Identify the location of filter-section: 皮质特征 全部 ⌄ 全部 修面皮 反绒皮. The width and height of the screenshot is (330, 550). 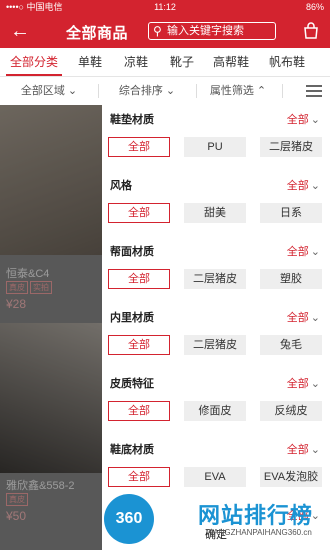
(216, 402).